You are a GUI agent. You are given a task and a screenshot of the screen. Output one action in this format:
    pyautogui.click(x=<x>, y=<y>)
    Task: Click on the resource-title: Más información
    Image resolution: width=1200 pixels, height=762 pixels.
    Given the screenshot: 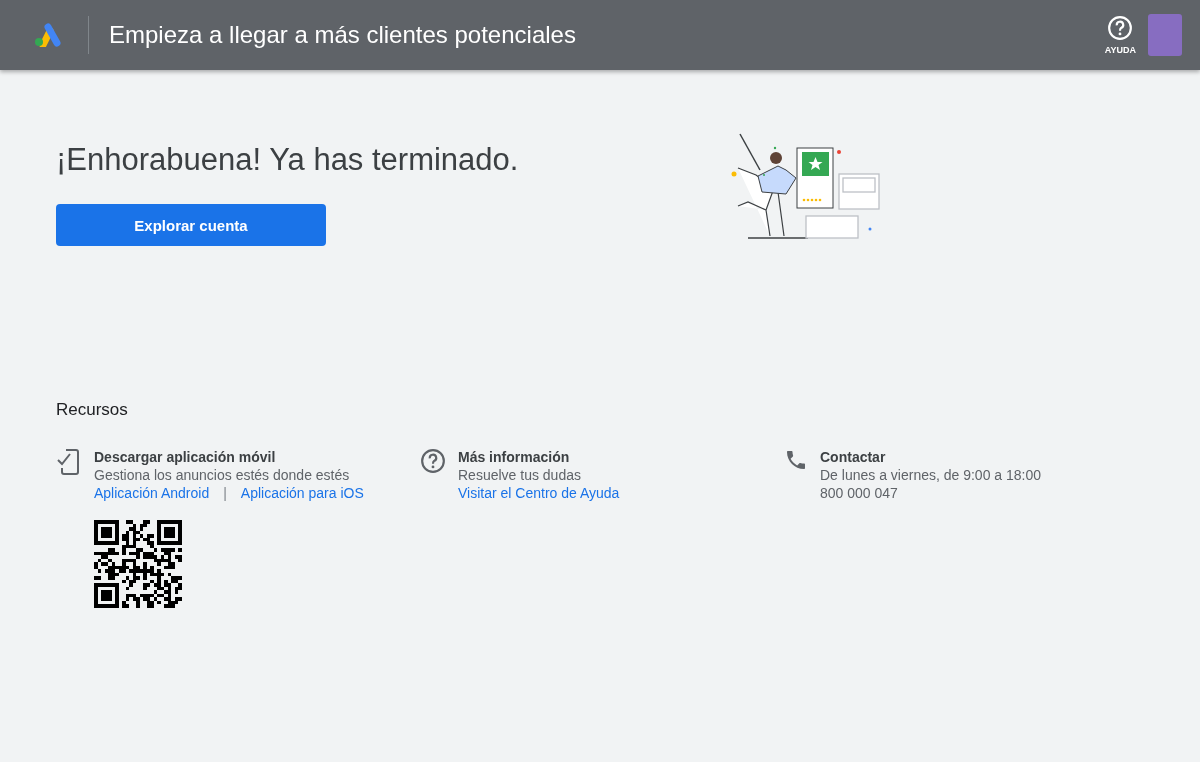 What is the action you would take?
    pyautogui.click(x=514, y=457)
    